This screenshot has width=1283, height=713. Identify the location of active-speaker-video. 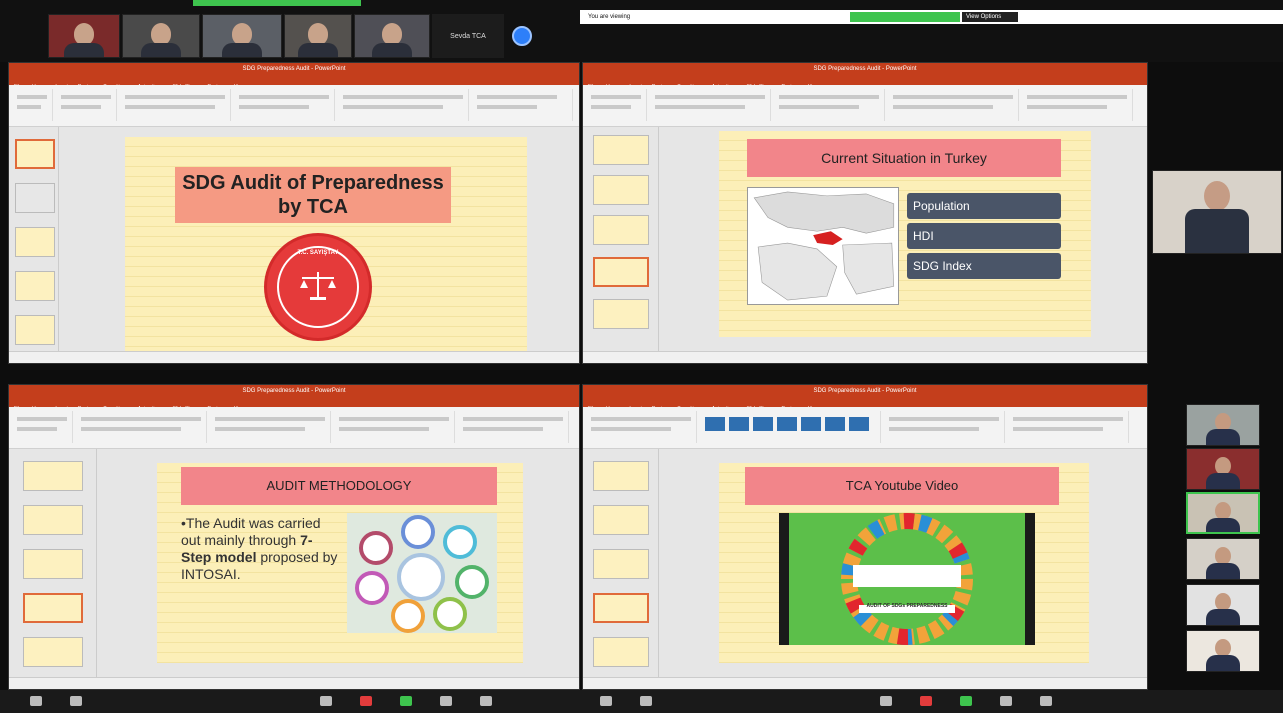
(1217, 212).